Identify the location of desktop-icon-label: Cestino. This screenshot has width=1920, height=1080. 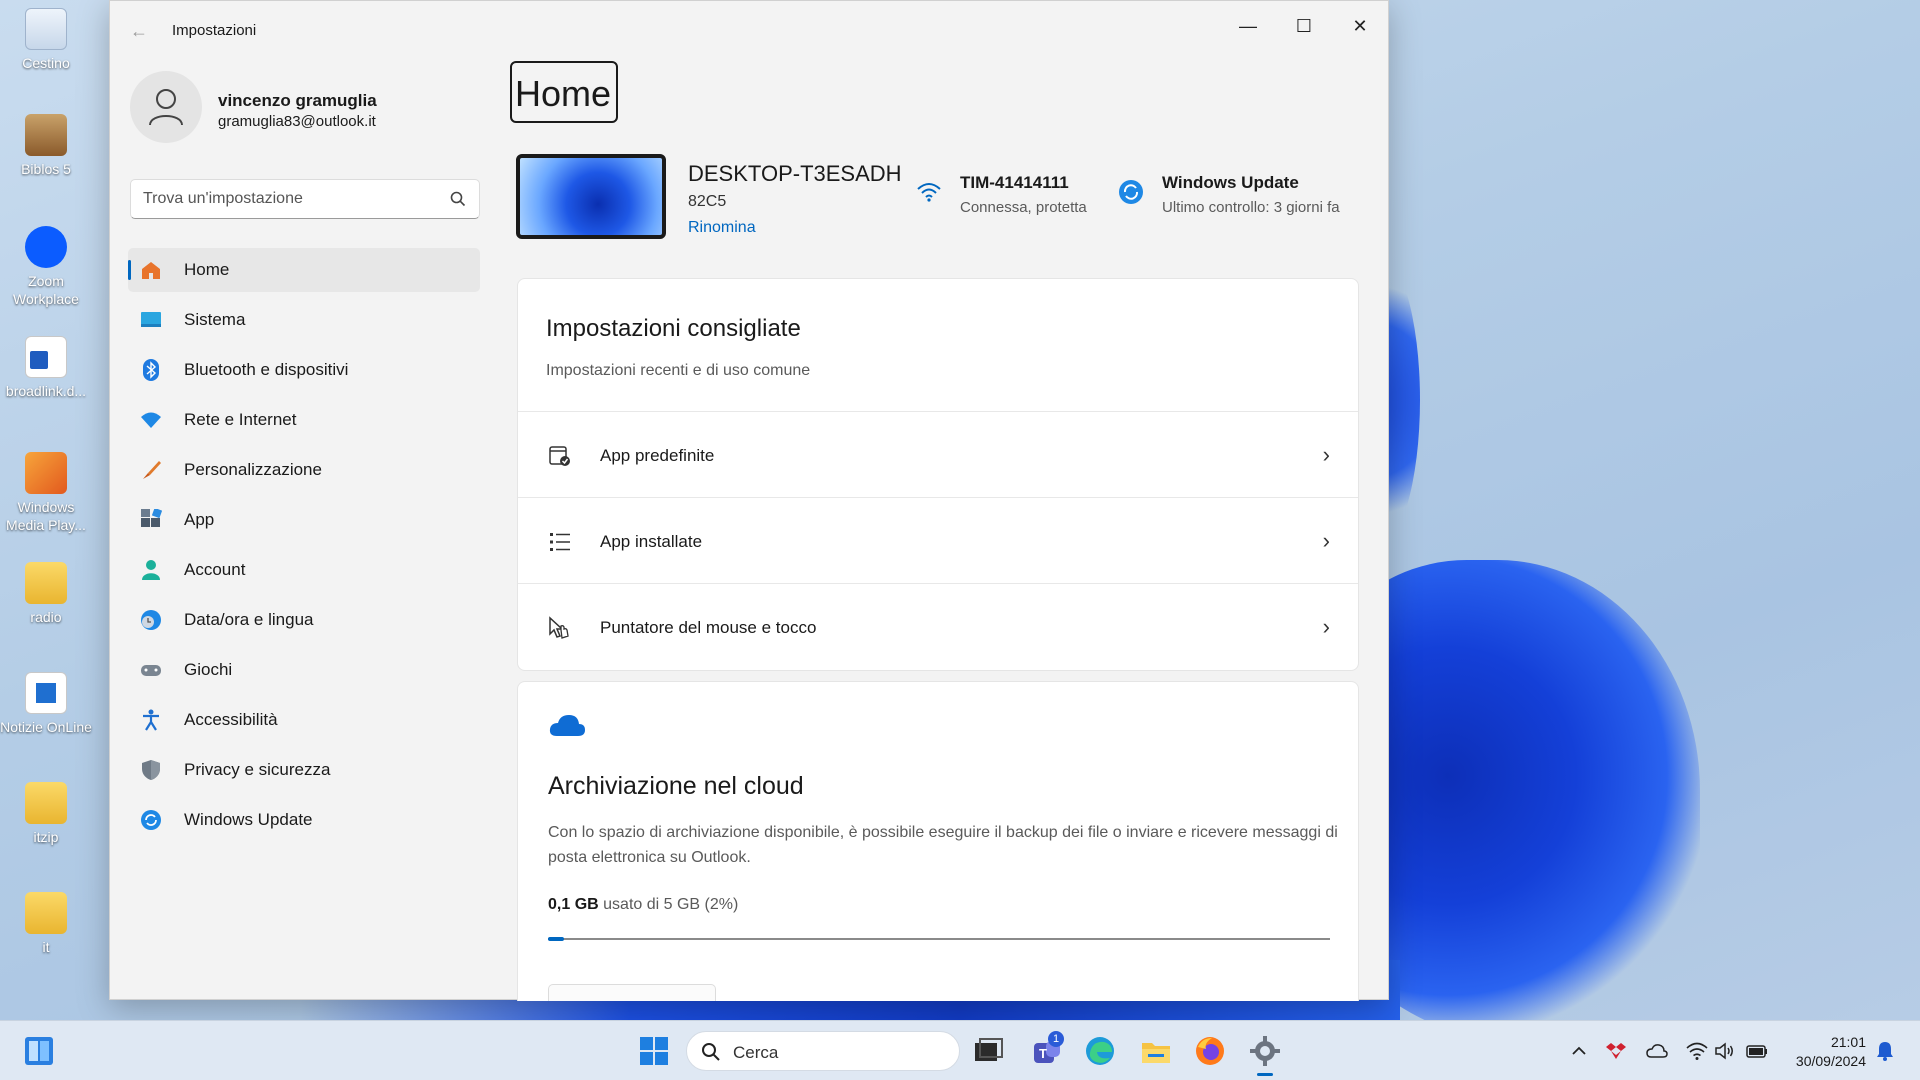
(46, 63).